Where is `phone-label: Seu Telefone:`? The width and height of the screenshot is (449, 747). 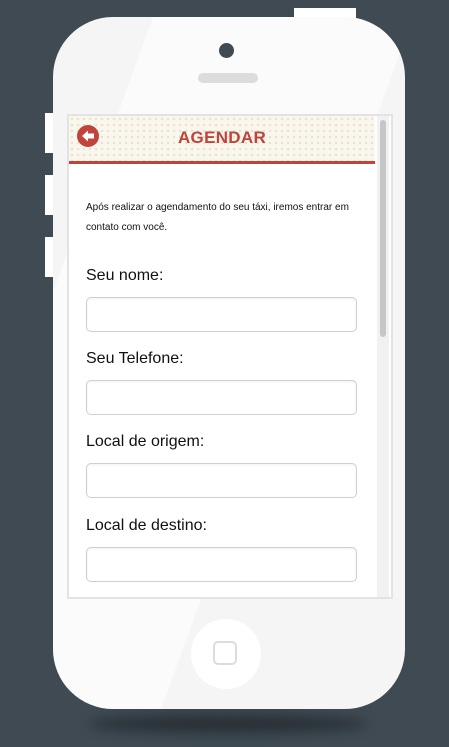 phone-label: Seu Telefone: is located at coordinates (135, 358).